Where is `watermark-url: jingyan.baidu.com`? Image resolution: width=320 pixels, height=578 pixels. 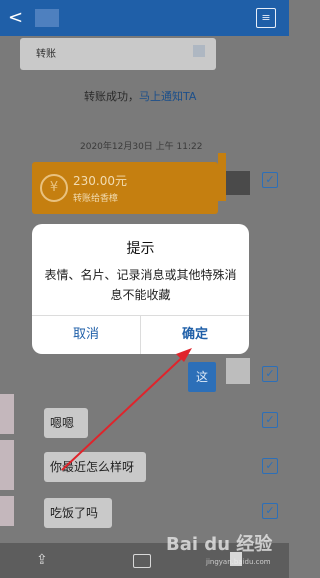 watermark-url: jingyan.baidu.com is located at coordinates (238, 562).